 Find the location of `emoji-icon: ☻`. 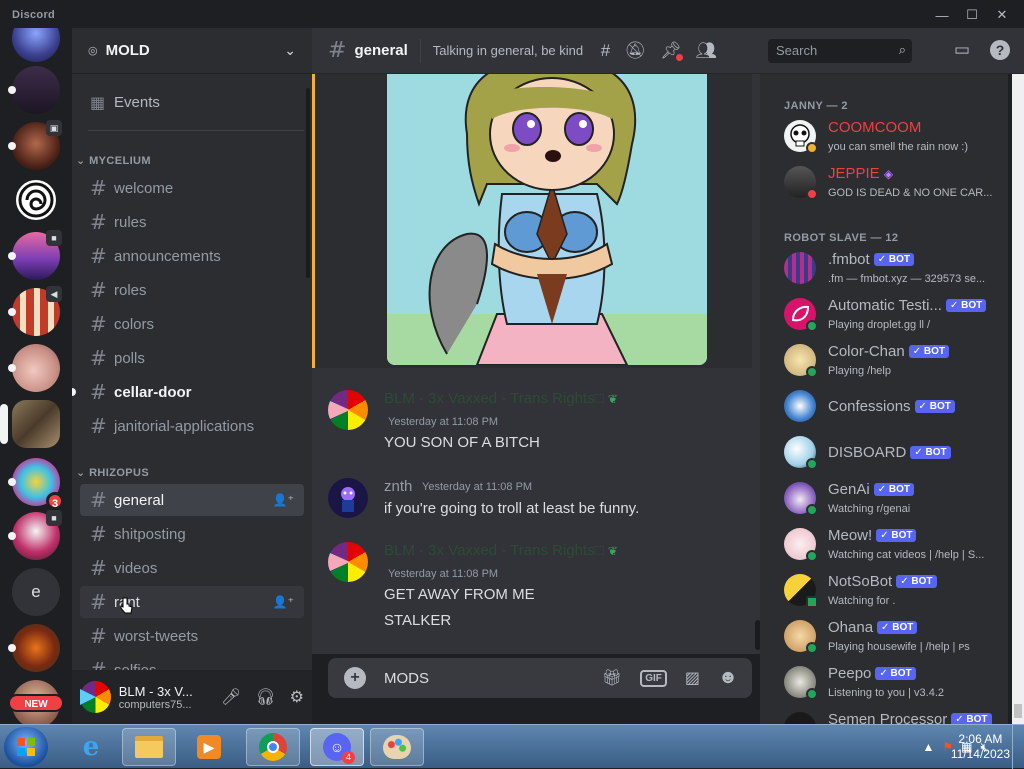

emoji-icon: ☻ is located at coordinates (728, 678).